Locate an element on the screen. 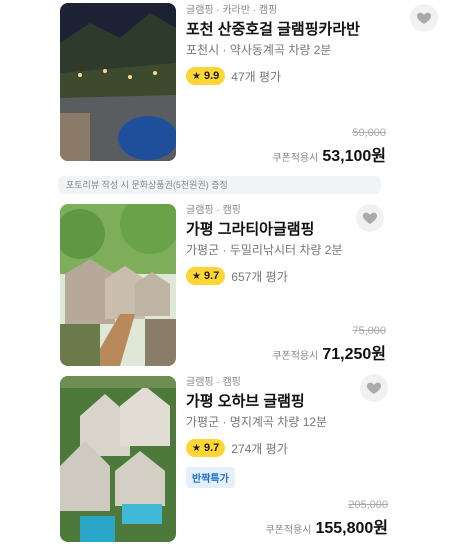  rating-value: 9.9 is located at coordinates (211, 76).